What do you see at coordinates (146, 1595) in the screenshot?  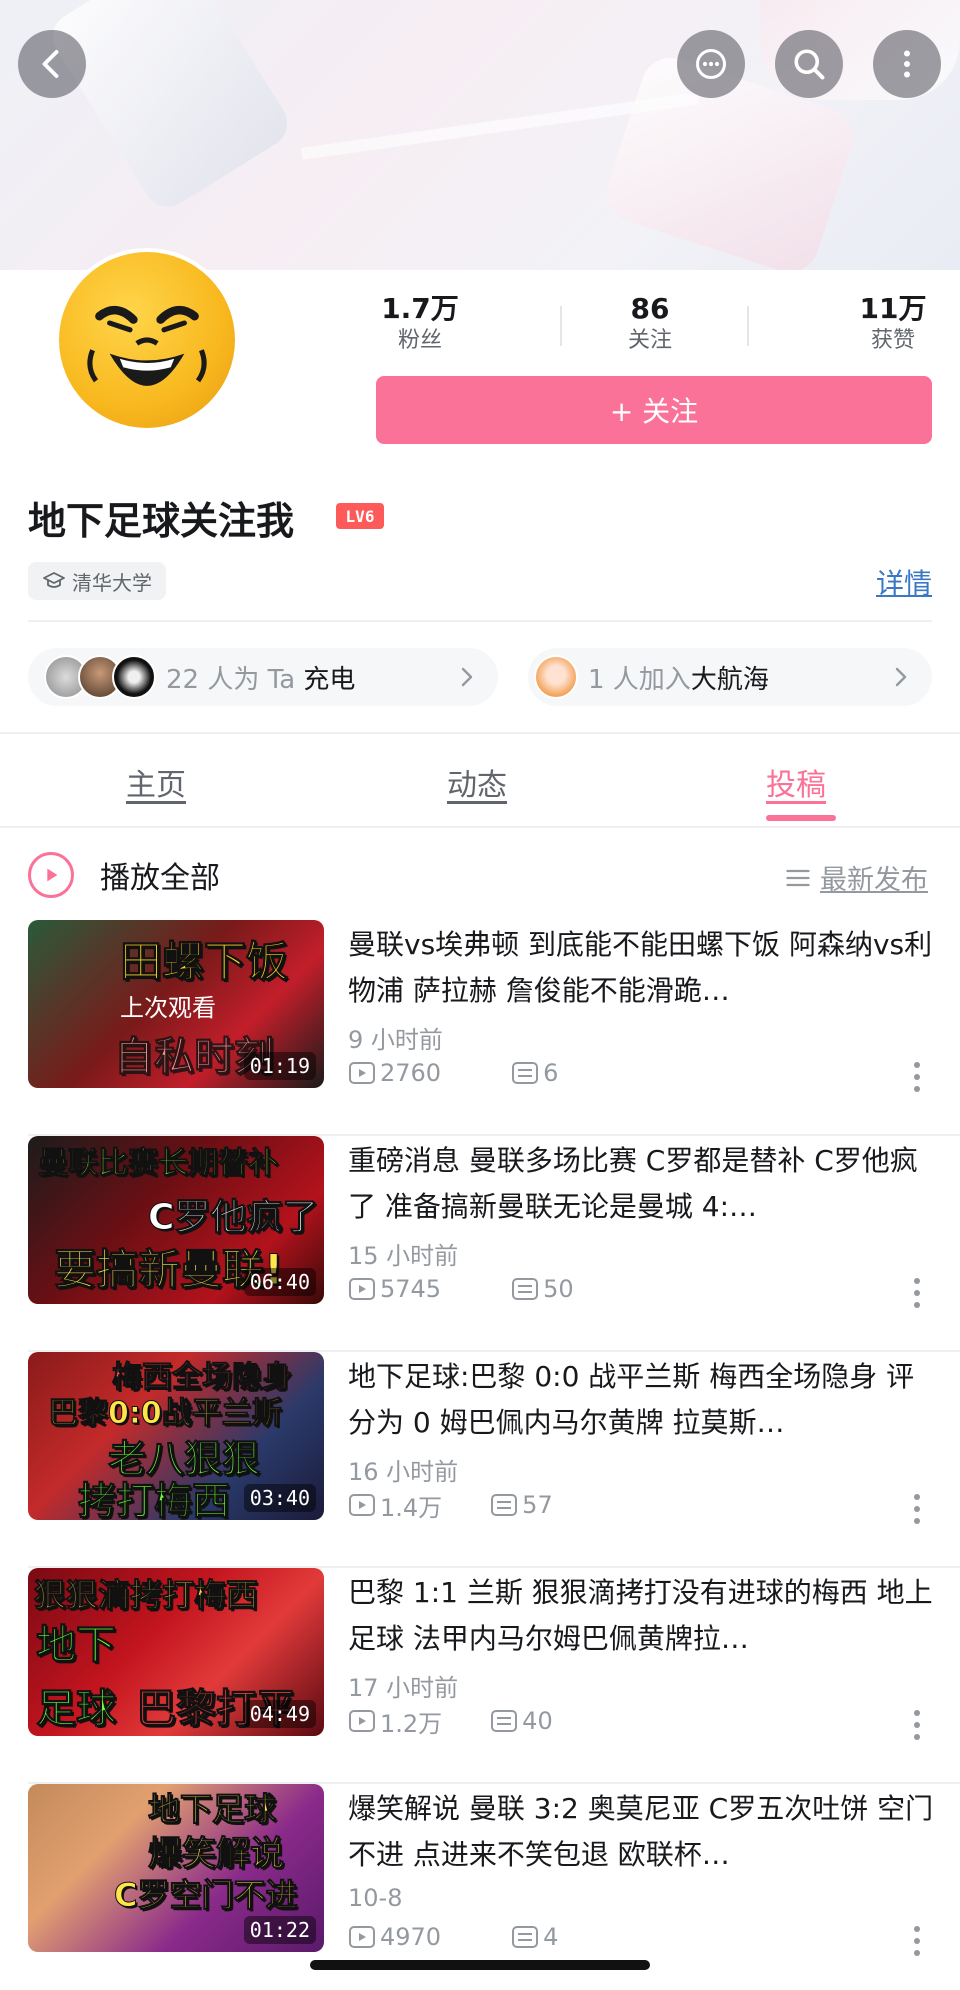 I see `thumbnail-caption: 狠狠滴拷打梅西` at bounding box center [146, 1595].